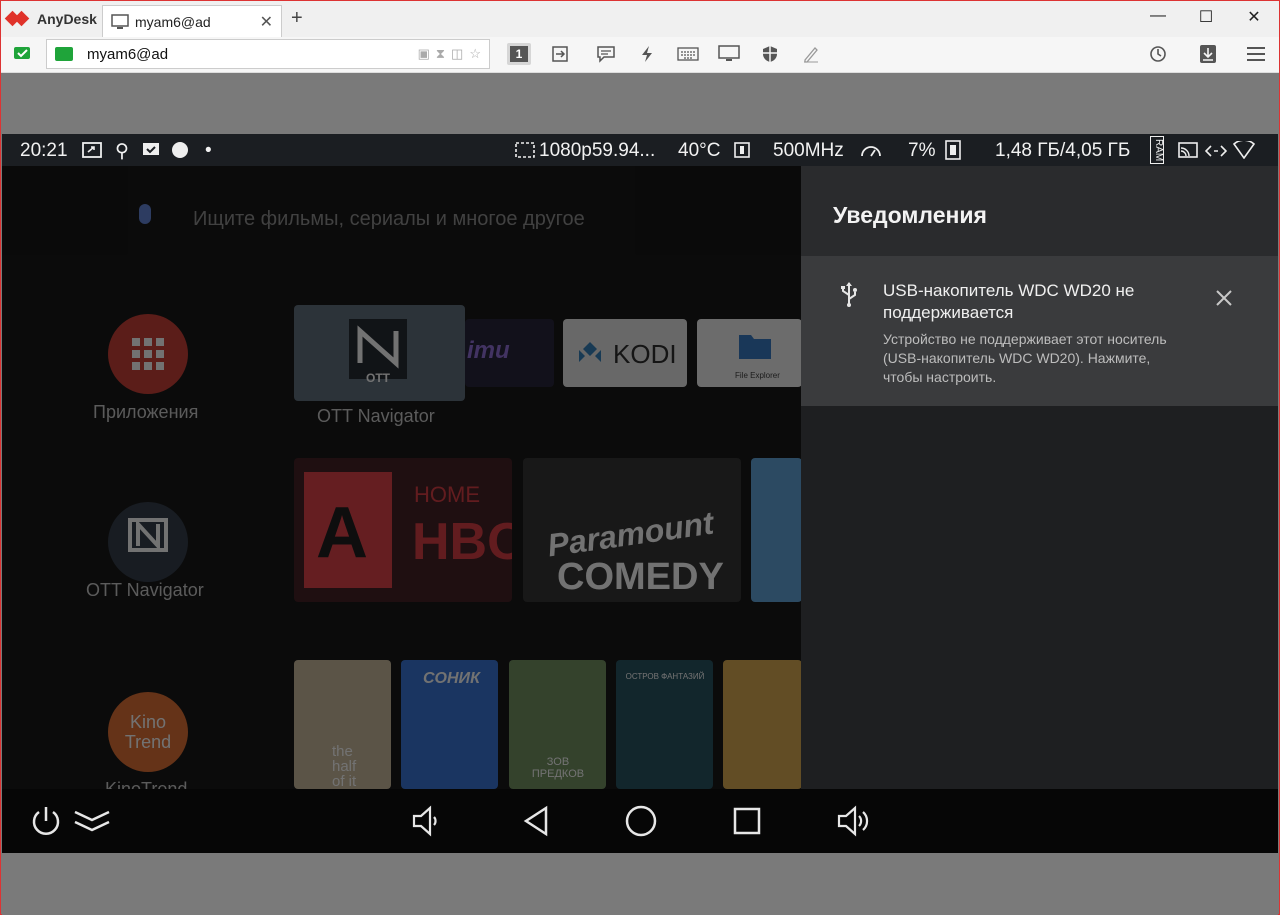  Describe the element at coordinates (376, 416) in the screenshot. I see `ott-navigator-tile-label: OTT Navigator` at that location.